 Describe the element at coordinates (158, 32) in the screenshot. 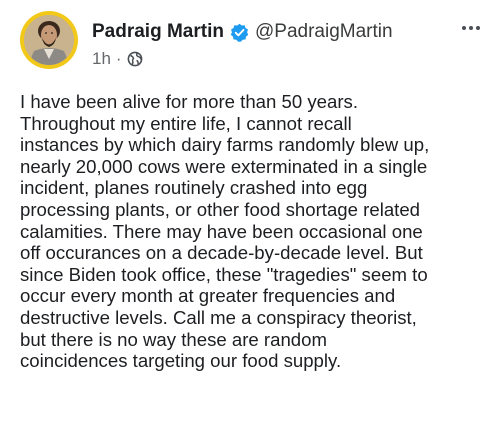

I see `author-name: Padraig Martin` at that location.